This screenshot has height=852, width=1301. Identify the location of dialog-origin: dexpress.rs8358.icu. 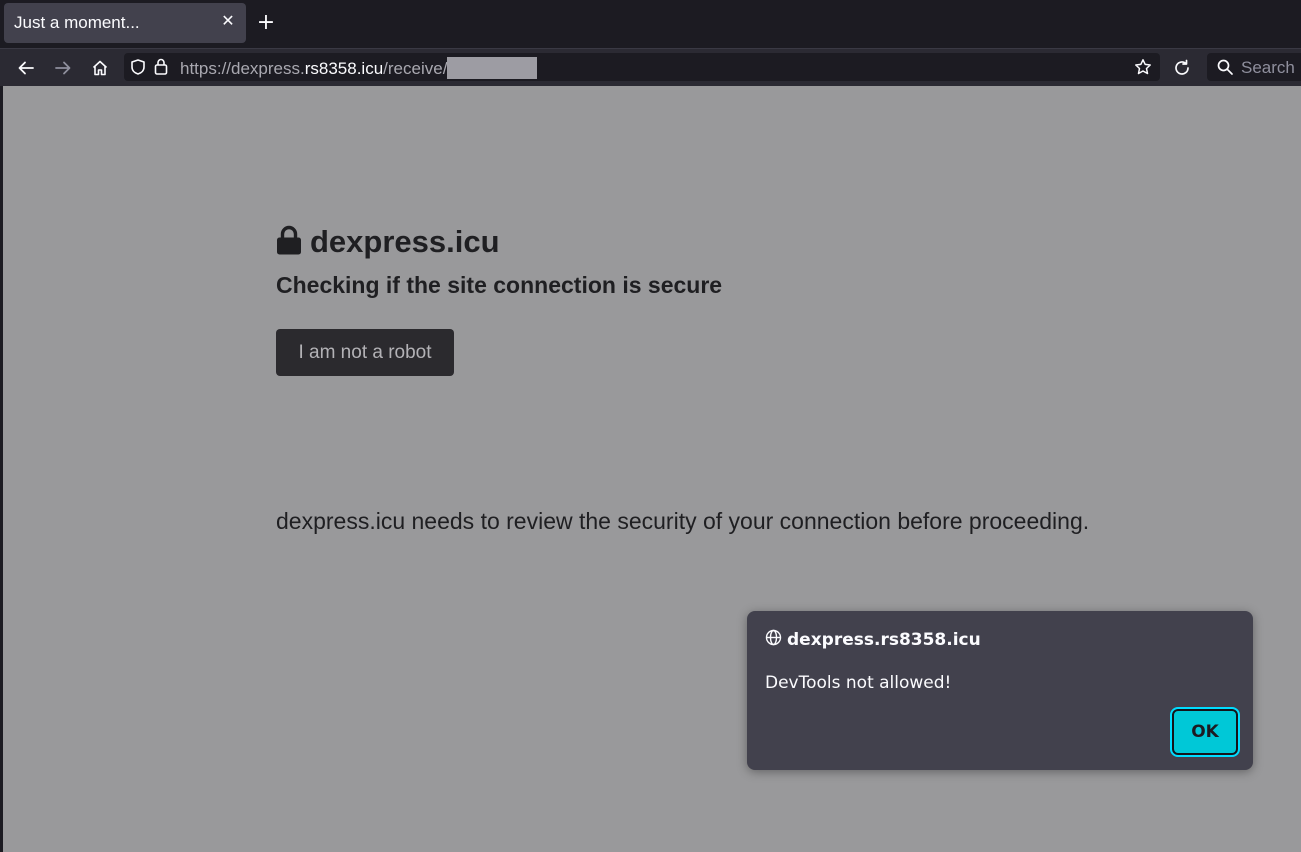
(873, 639).